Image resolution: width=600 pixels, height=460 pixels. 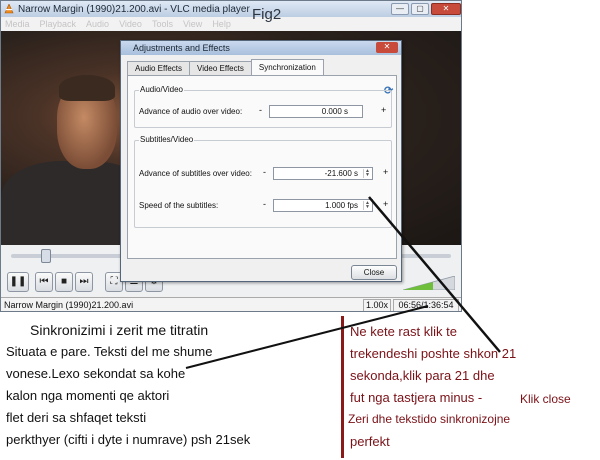 What do you see at coordinates (158, 68) in the screenshot?
I see `tab-audio-effects: Audio Effects` at bounding box center [158, 68].